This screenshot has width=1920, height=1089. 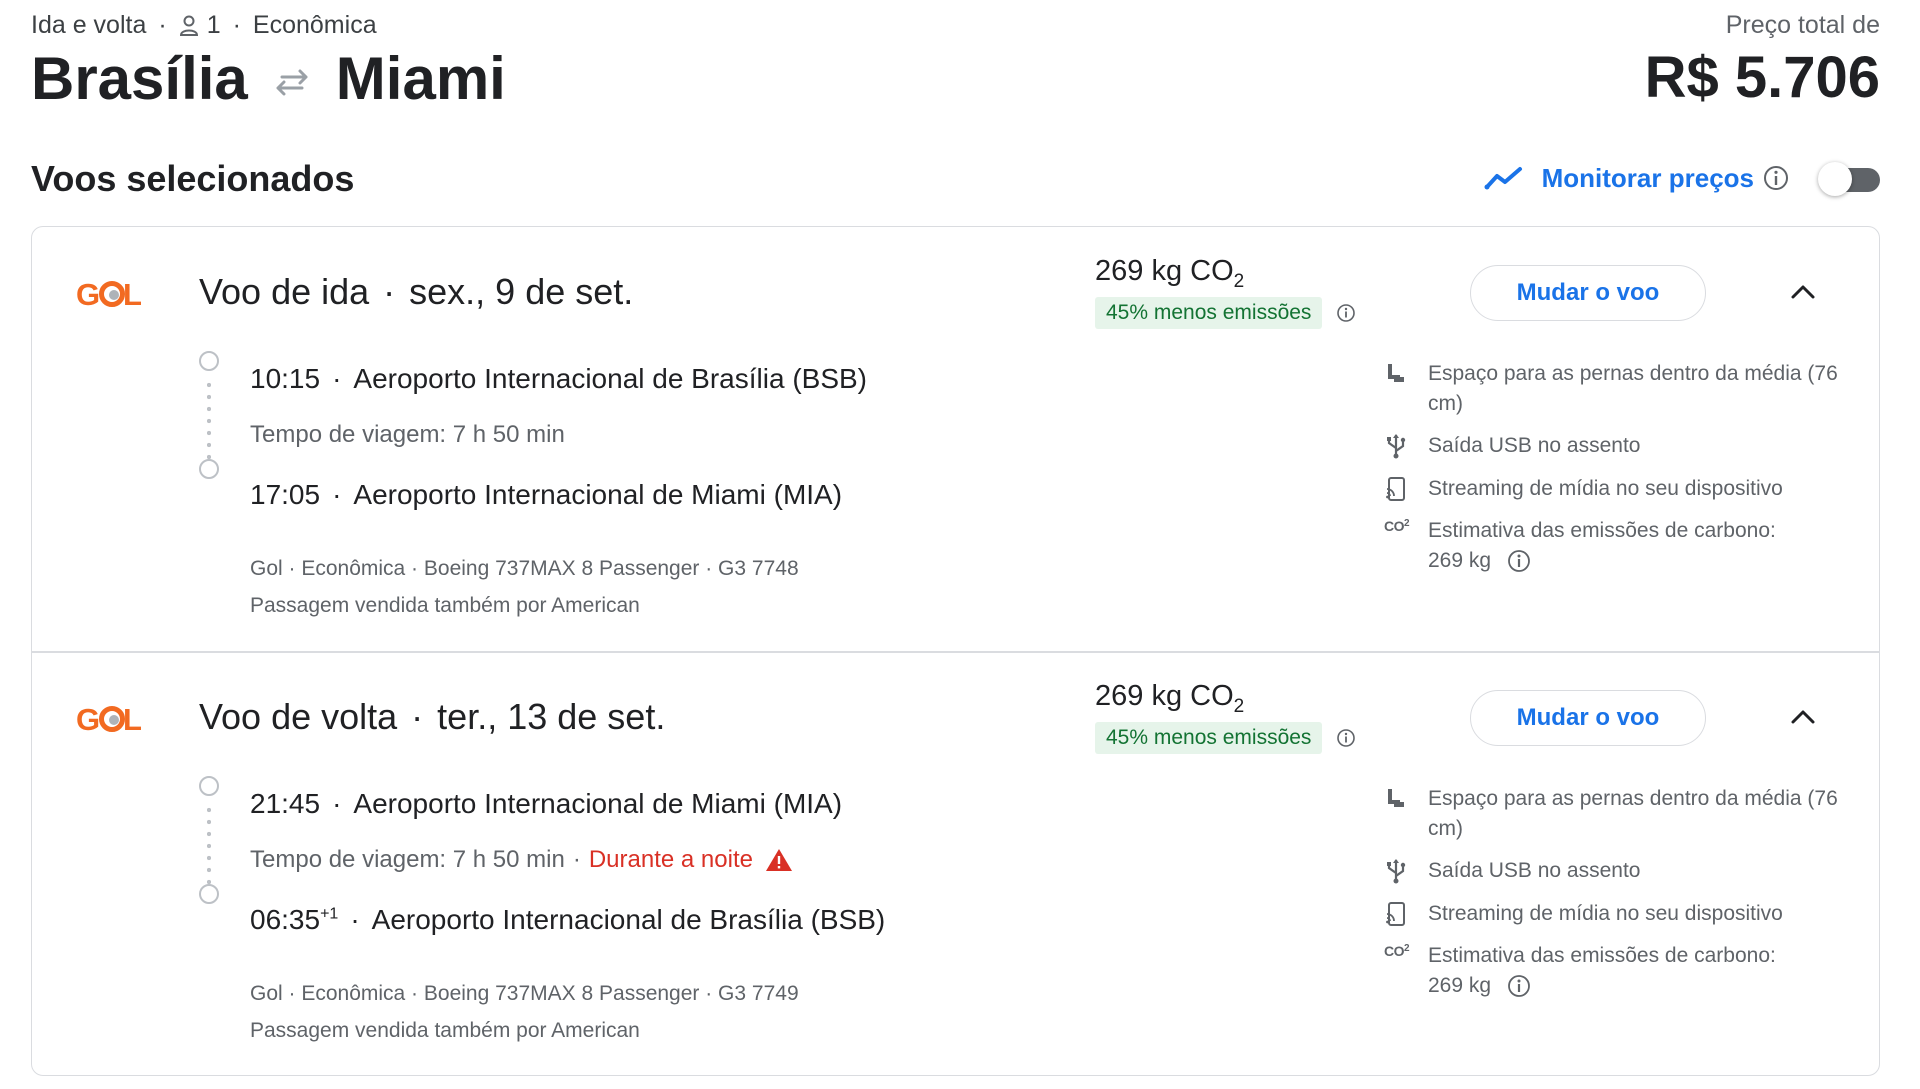 I want to click on total-price-label: Preço total de, so click(x=1802, y=25).